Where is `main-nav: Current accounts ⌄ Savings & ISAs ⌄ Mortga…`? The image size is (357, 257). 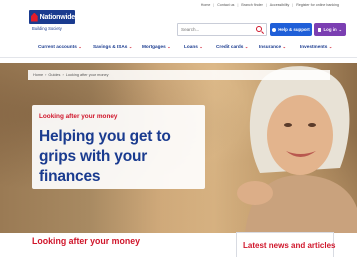
main-nav: Current accounts ⌄ Savings & ISAs ⌄ Mortga… is located at coordinates (178, 49).